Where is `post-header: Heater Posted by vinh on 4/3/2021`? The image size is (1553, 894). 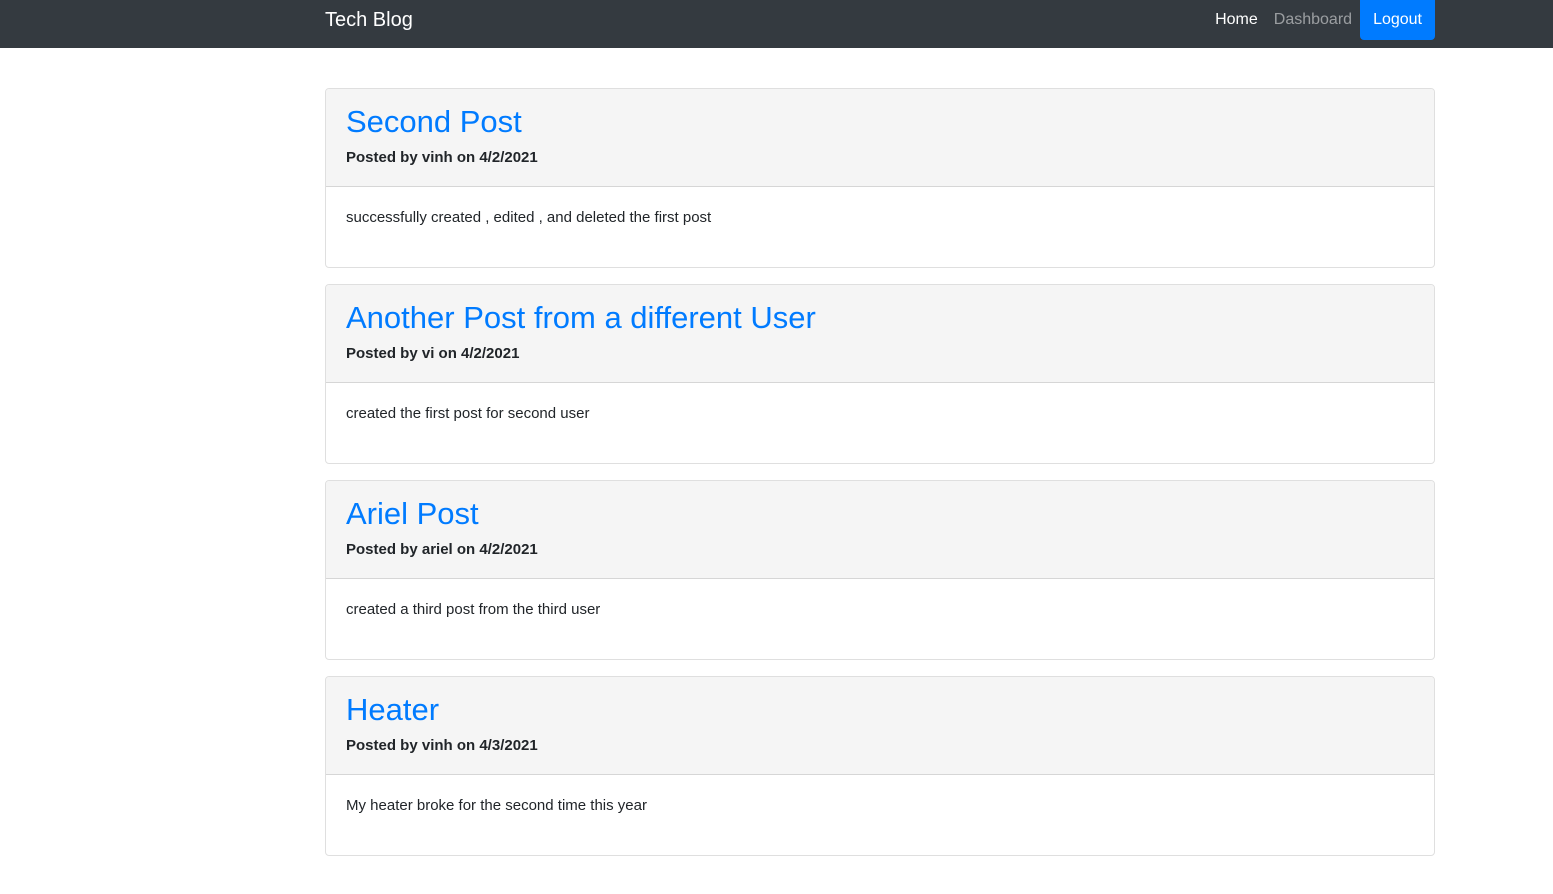
post-header: Heater Posted by vinh on 4/3/2021 is located at coordinates (880, 726).